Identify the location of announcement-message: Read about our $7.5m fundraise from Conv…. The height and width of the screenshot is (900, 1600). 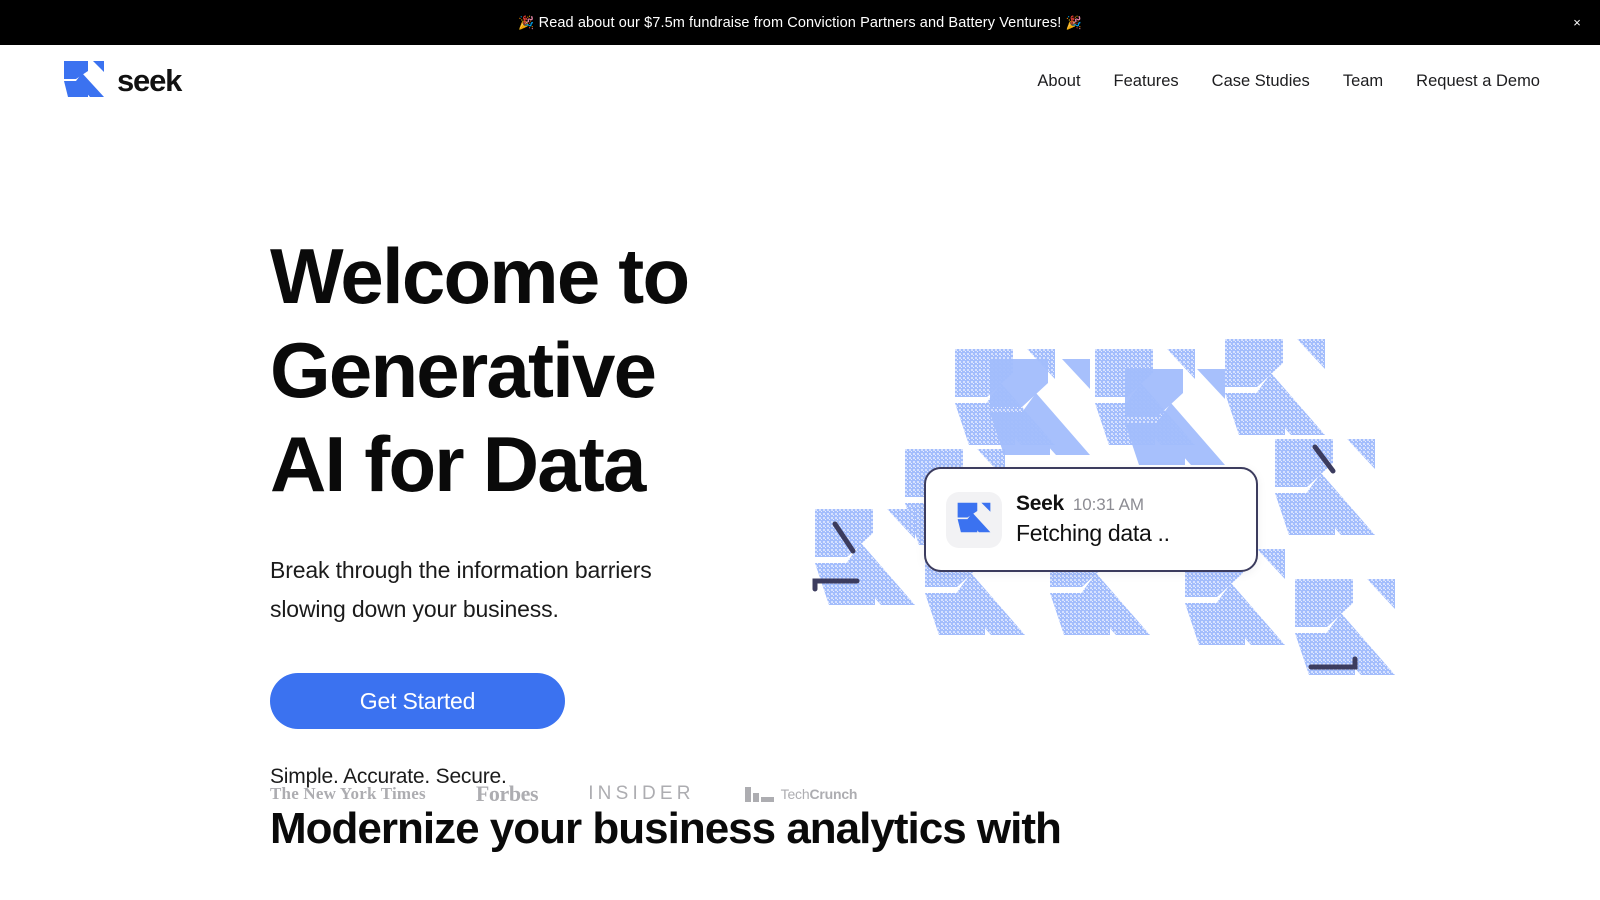
(800, 22).